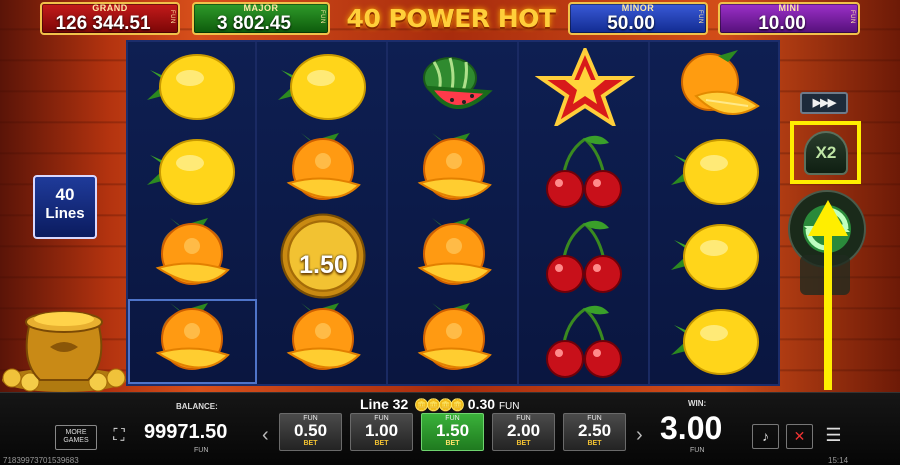 The height and width of the screenshot is (465, 900). Describe the element at coordinates (639, 435) in the screenshot. I see `bet-next-icon: ›` at that location.